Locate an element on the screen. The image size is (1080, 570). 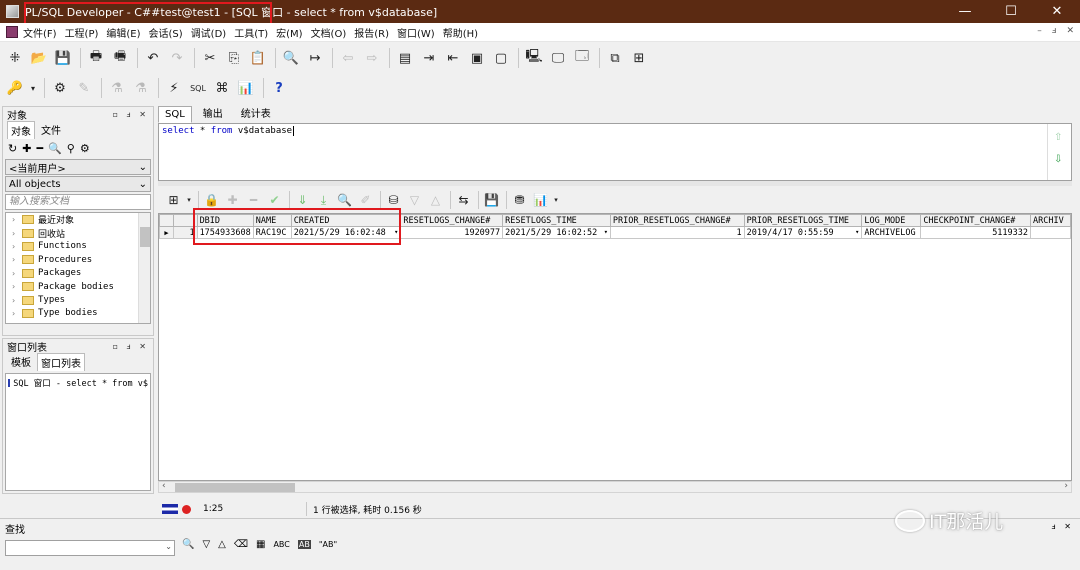
redo-icon: ↷ is located at coordinates (177, 58).